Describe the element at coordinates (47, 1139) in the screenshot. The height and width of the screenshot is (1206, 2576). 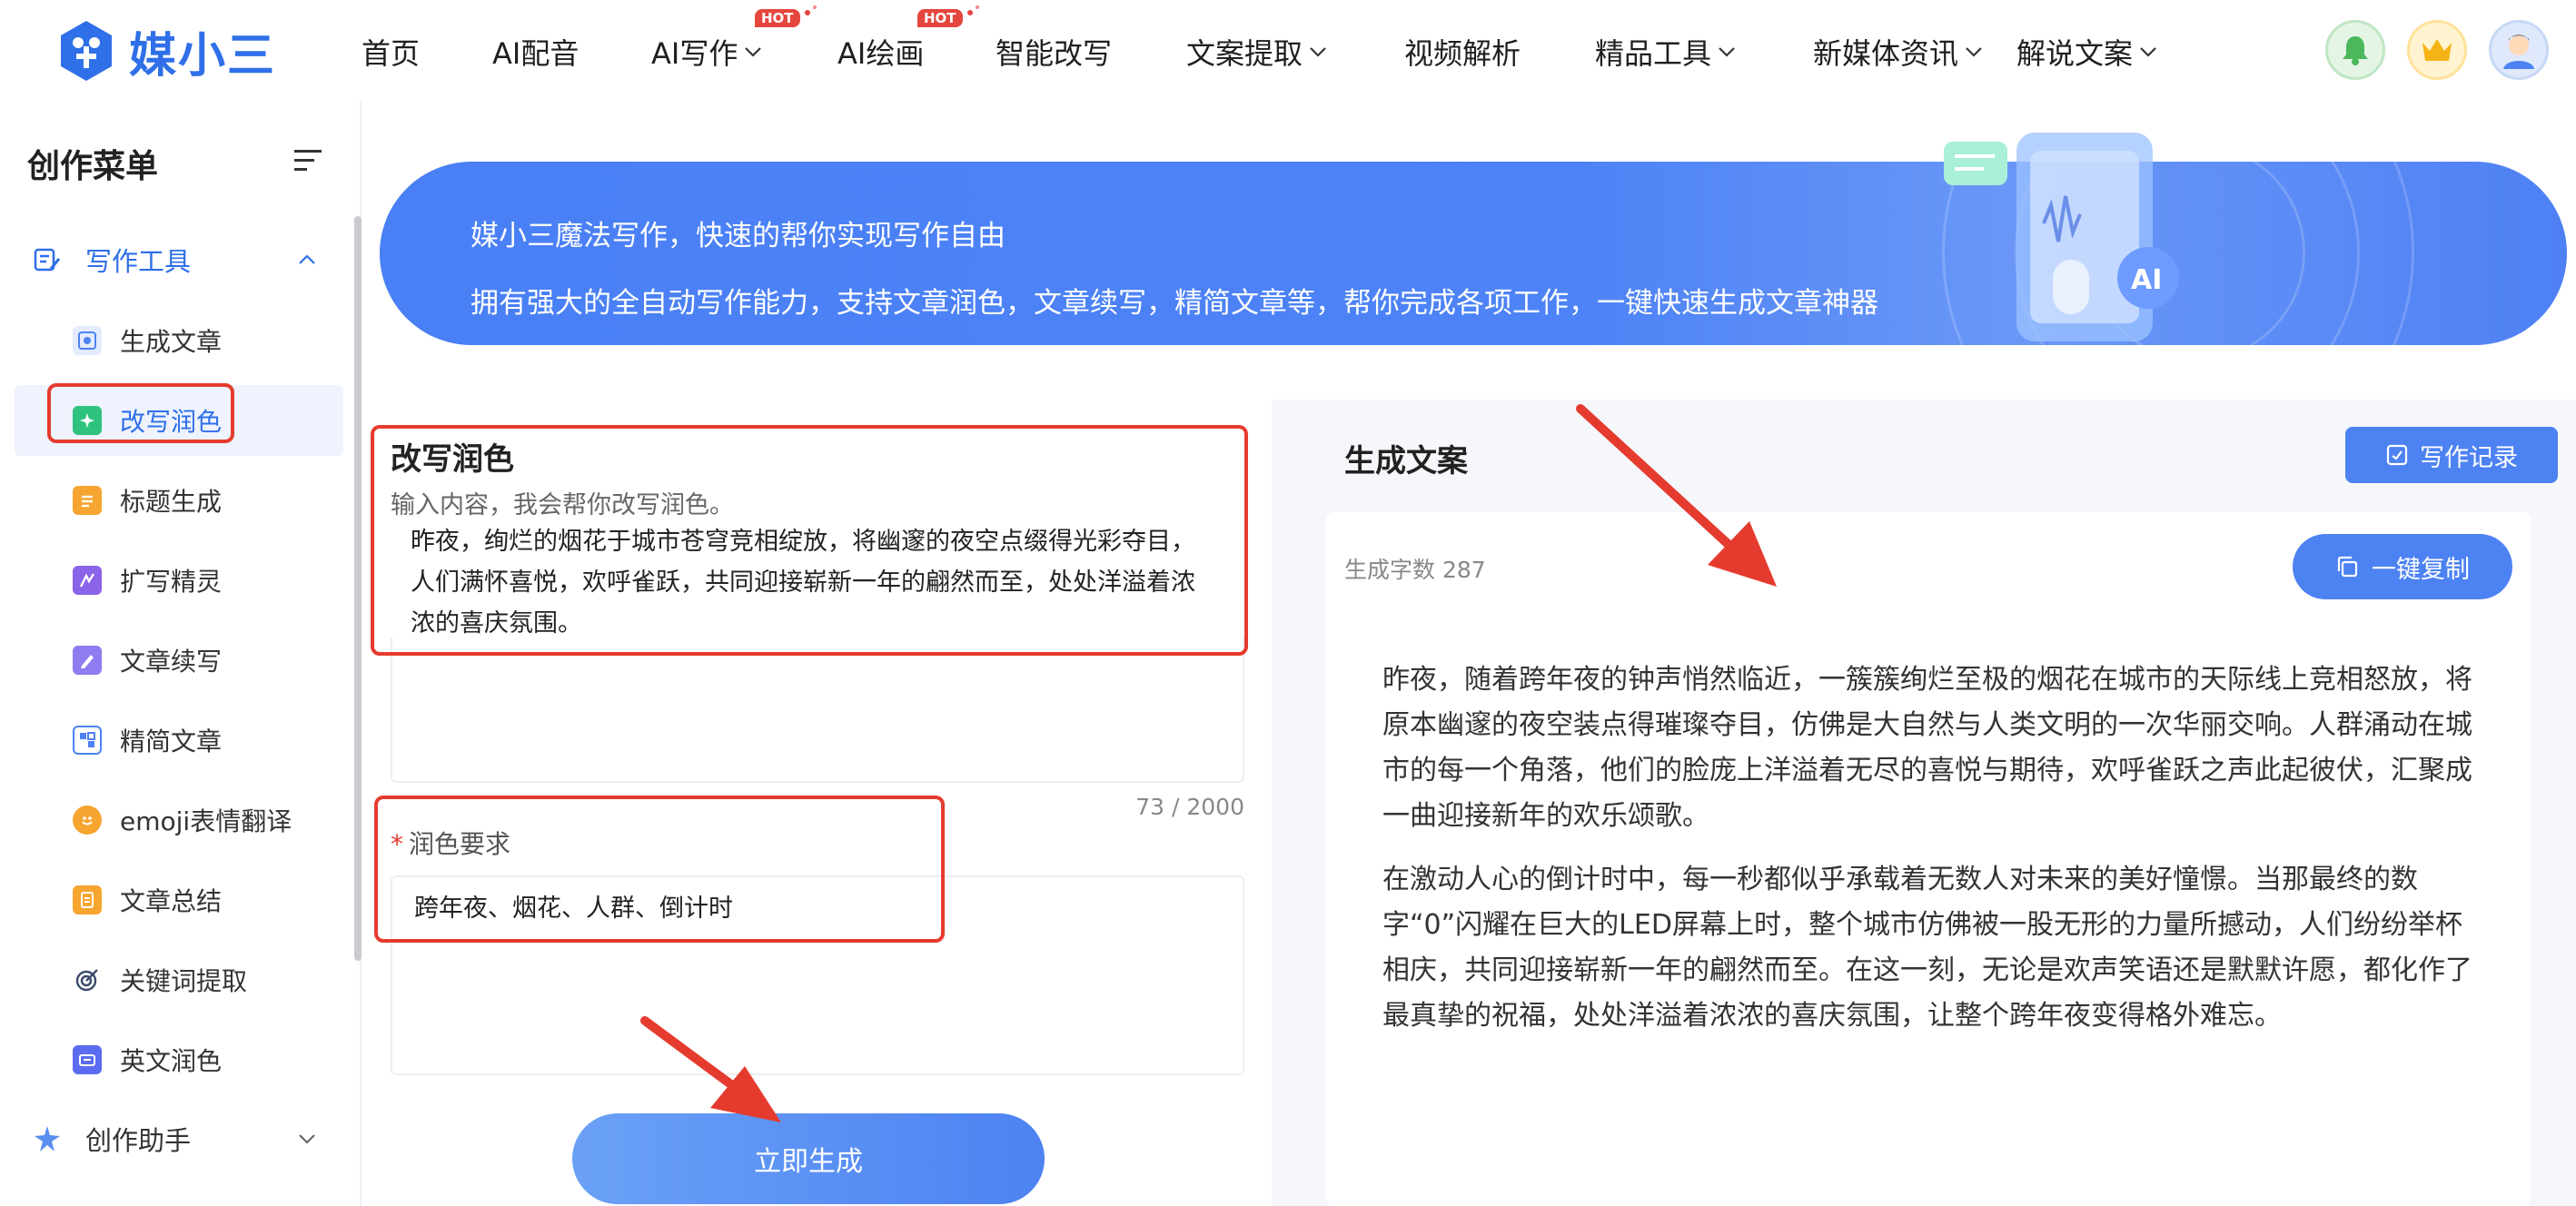
I see `assistant-icon` at that location.